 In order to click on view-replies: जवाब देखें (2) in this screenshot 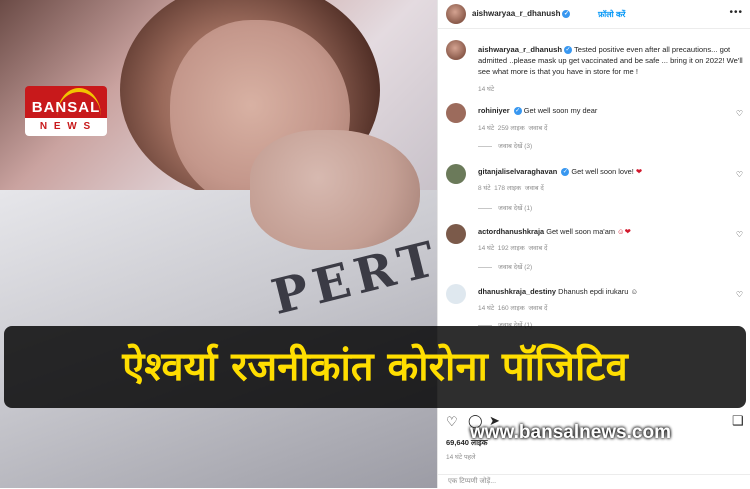, I will do `click(505, 266)`.